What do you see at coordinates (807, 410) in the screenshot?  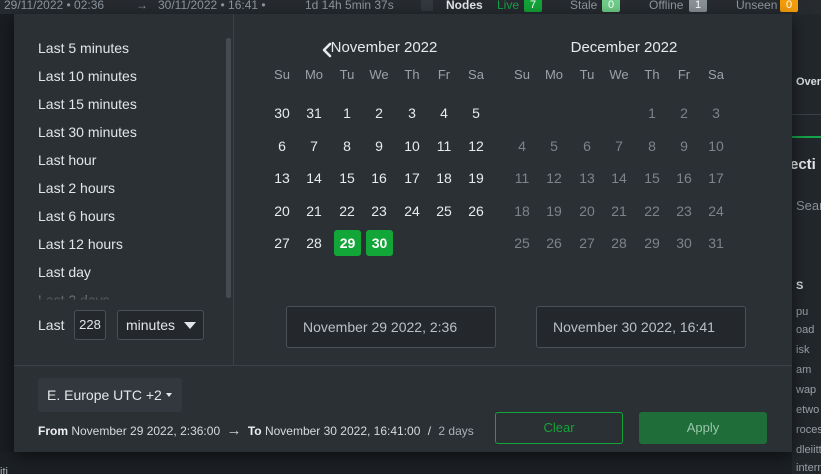 I see `metric-network: etwo` at bounding box center [807, 410].